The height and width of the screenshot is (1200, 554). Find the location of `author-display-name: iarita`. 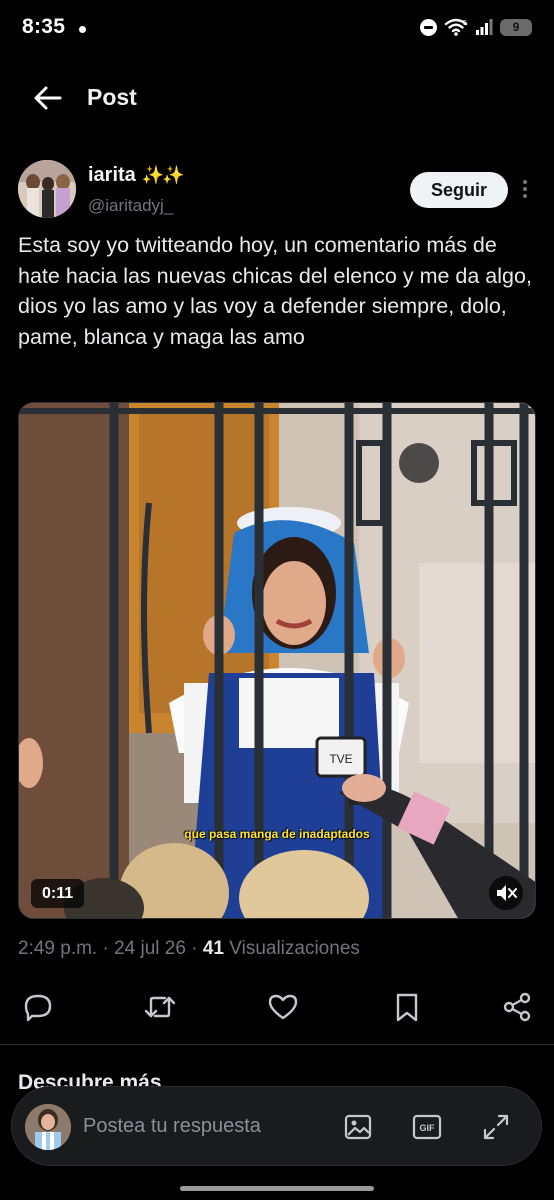

author-display-name: iarita is located at coordinates (112, 175).